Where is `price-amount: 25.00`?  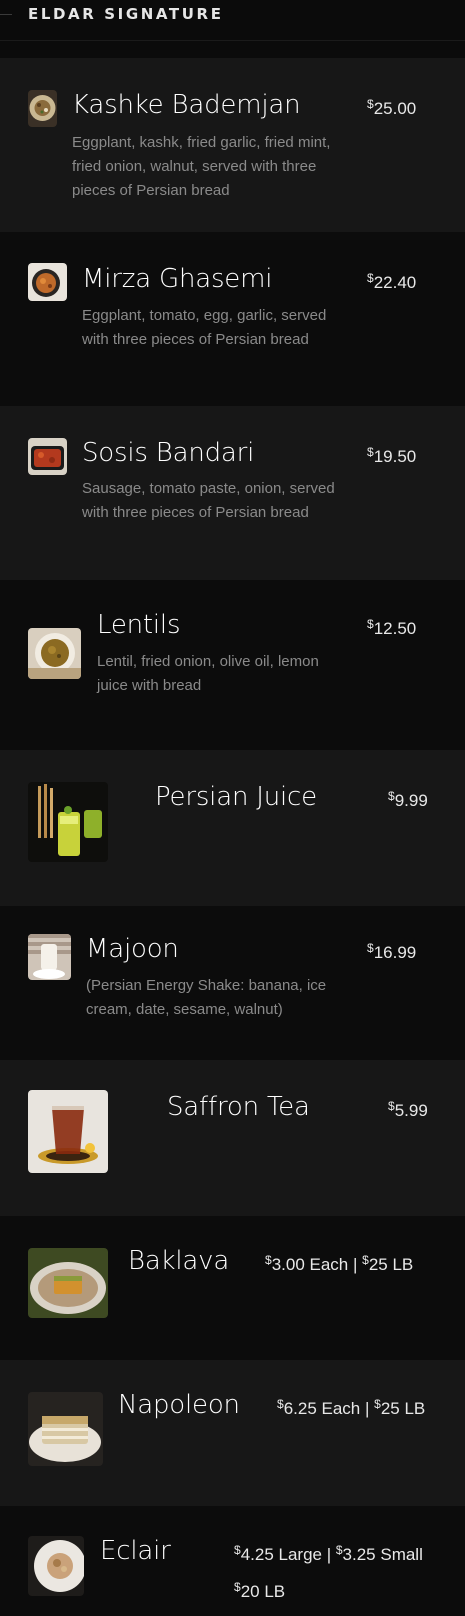 price-amount: 25.00 is located at coordinates (395, 108).